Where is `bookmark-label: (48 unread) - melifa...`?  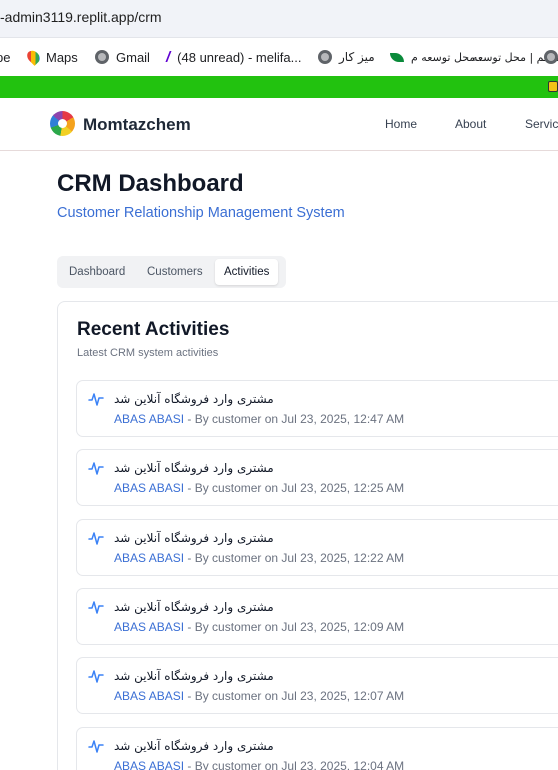 bookmark-label: (48 unread) - melifa... is located at coordinates (239, 57).